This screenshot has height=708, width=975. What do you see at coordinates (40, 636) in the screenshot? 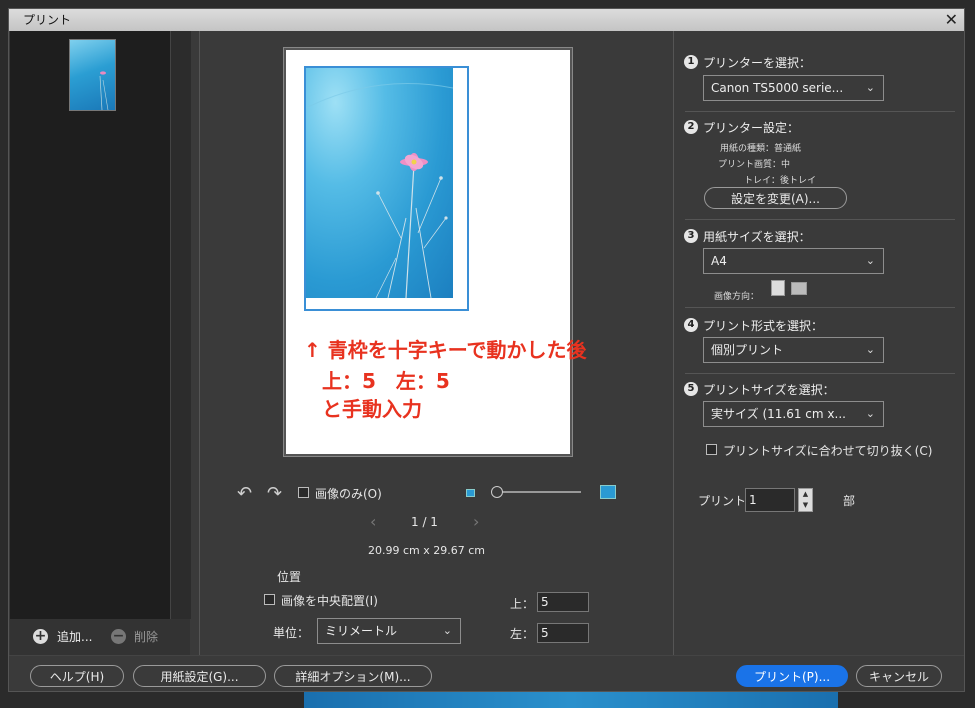
I see `add-icon: +` at bounding box center [40, 636].